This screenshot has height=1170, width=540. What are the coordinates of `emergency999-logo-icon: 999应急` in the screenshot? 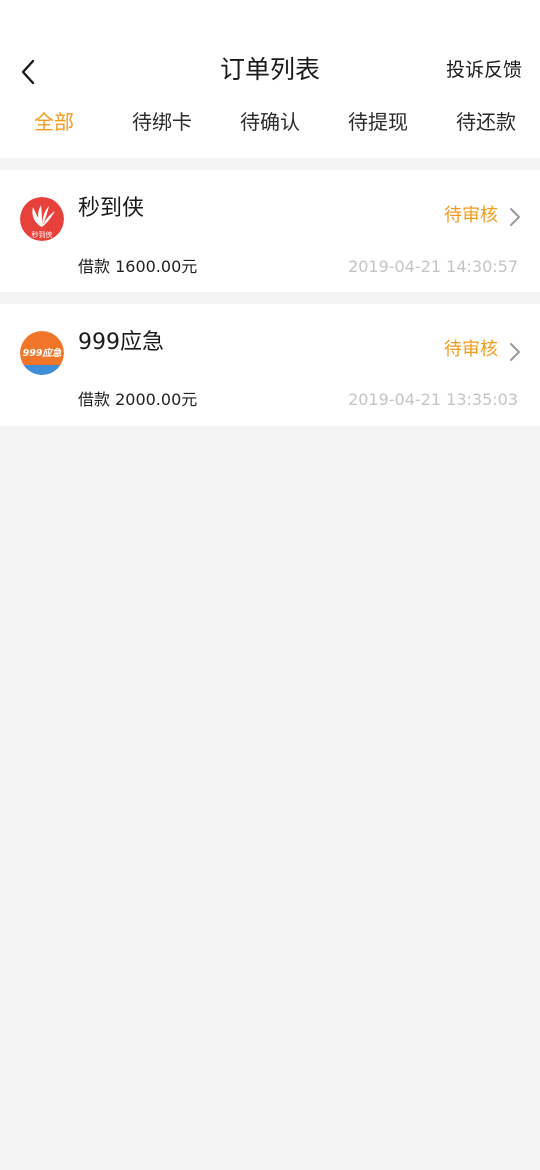 It's located at (42, 353).